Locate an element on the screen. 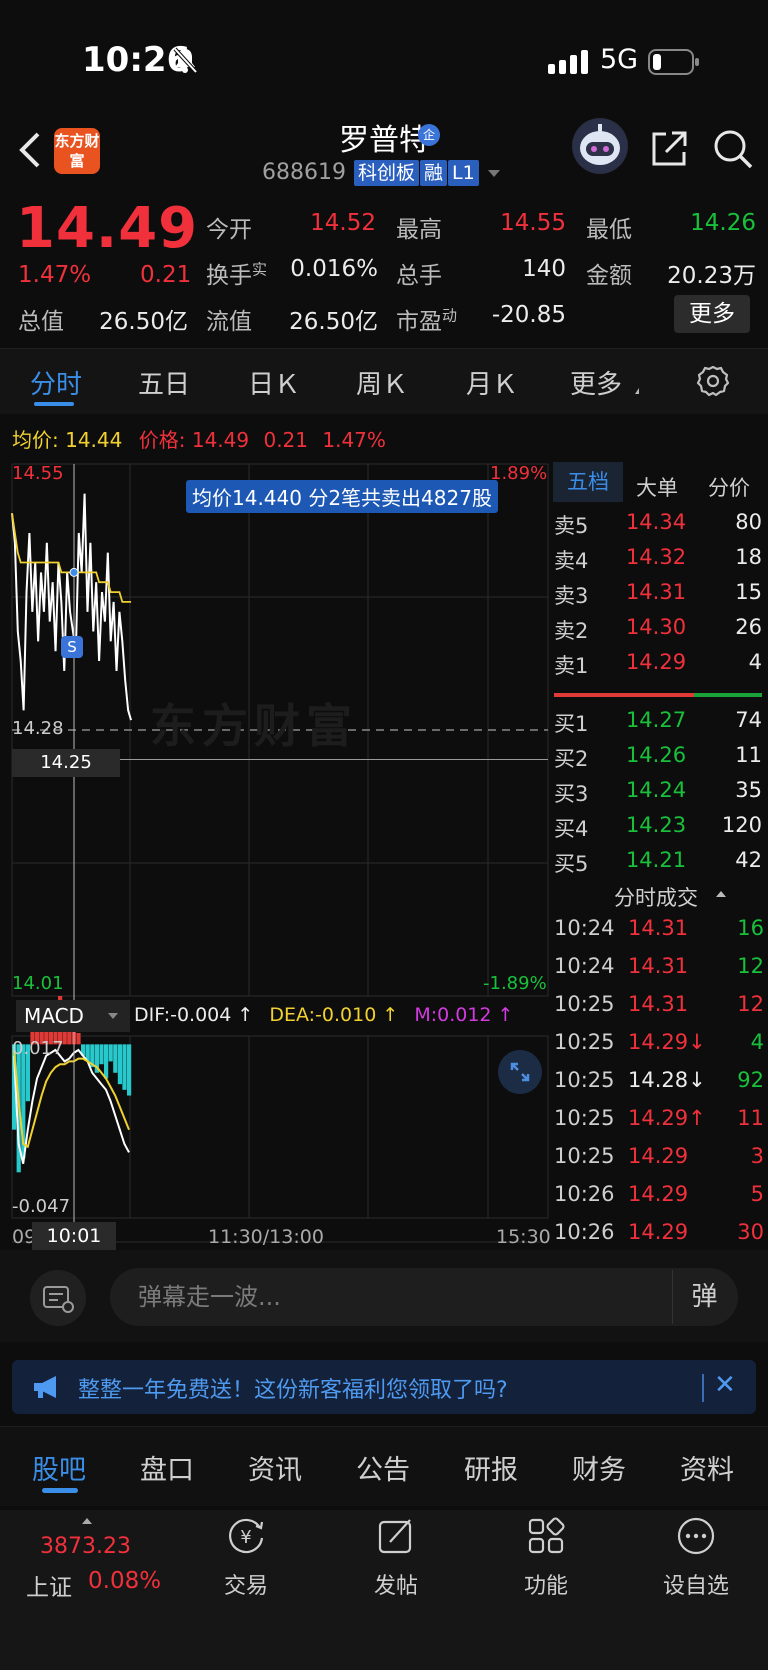 The height and width of the screenshot is (1670, 768). ask-volume: 4 is located at coordinates (755, 662).